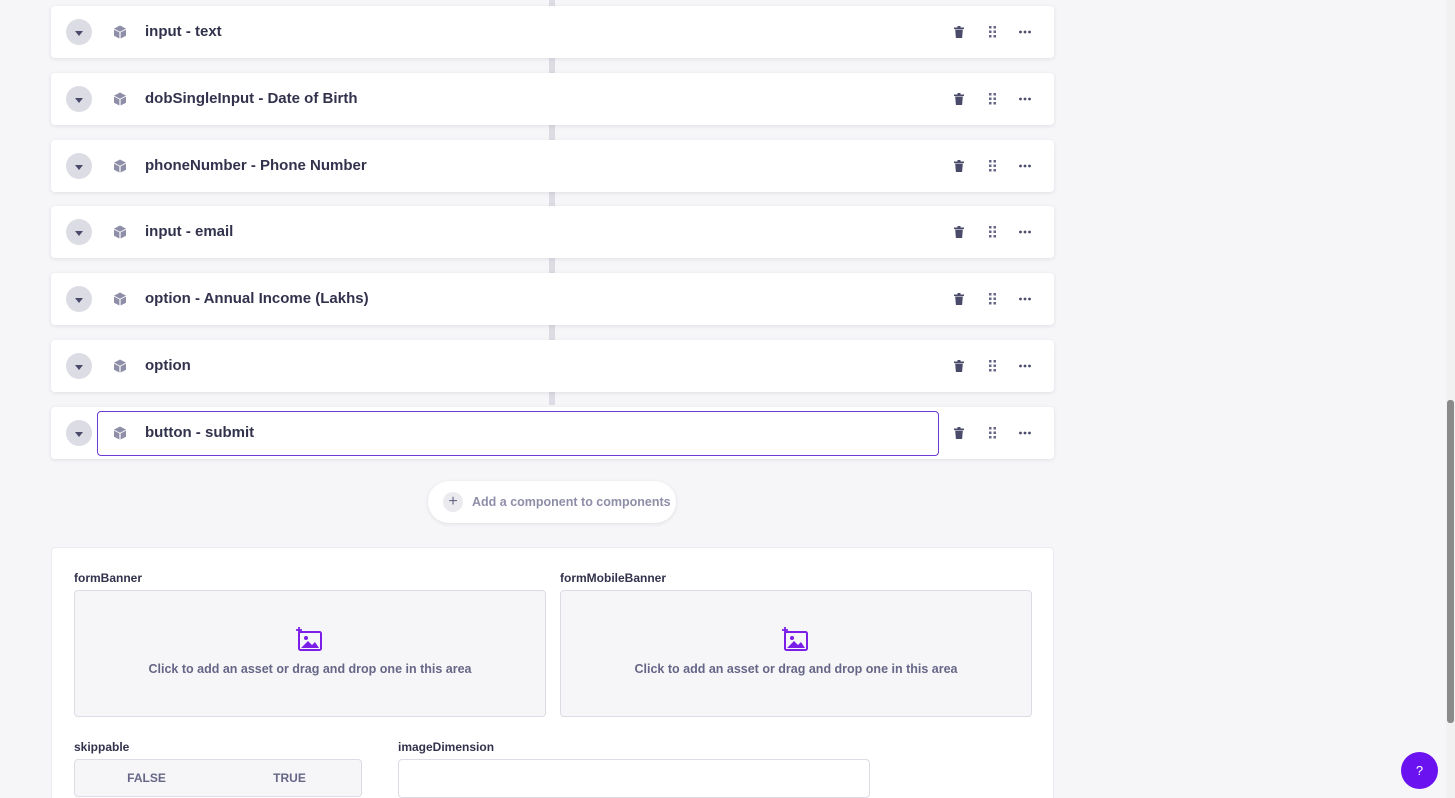  I want to click on component-row: input - email, so click(552, 232).